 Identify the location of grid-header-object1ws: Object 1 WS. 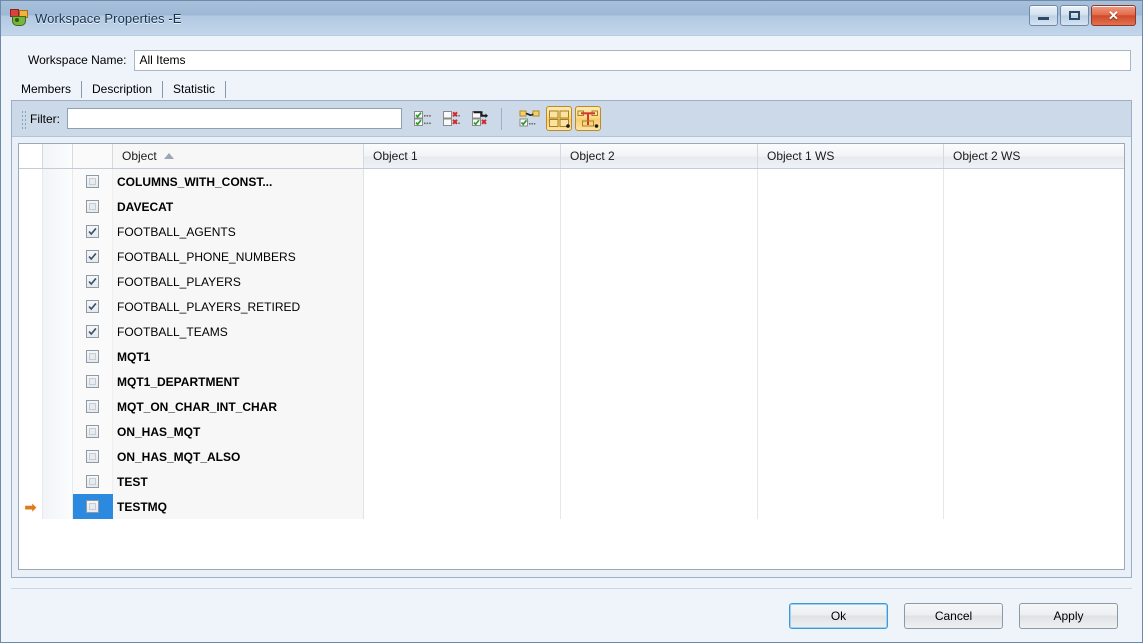
(851, 156).